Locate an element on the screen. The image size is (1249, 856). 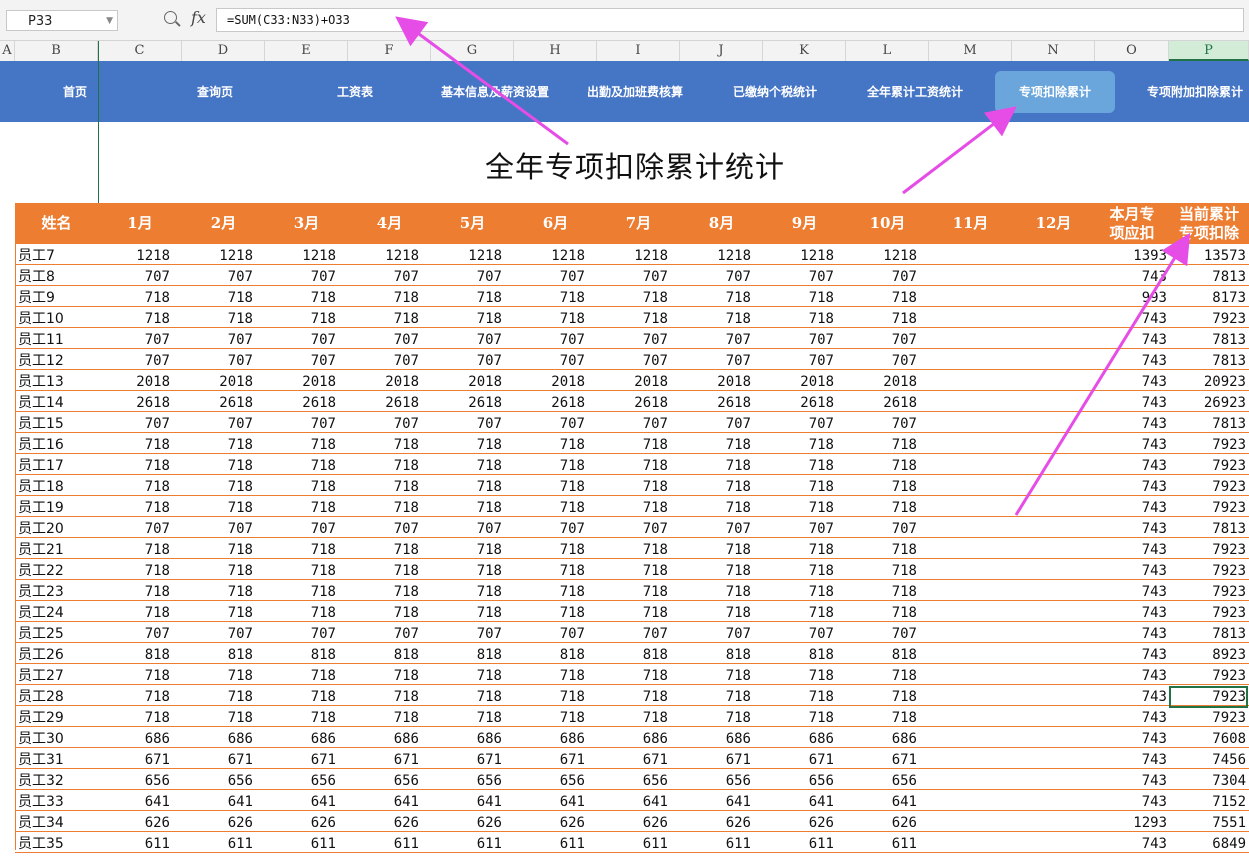
cell-month-6: 626 is located at coordinates (555, 821).